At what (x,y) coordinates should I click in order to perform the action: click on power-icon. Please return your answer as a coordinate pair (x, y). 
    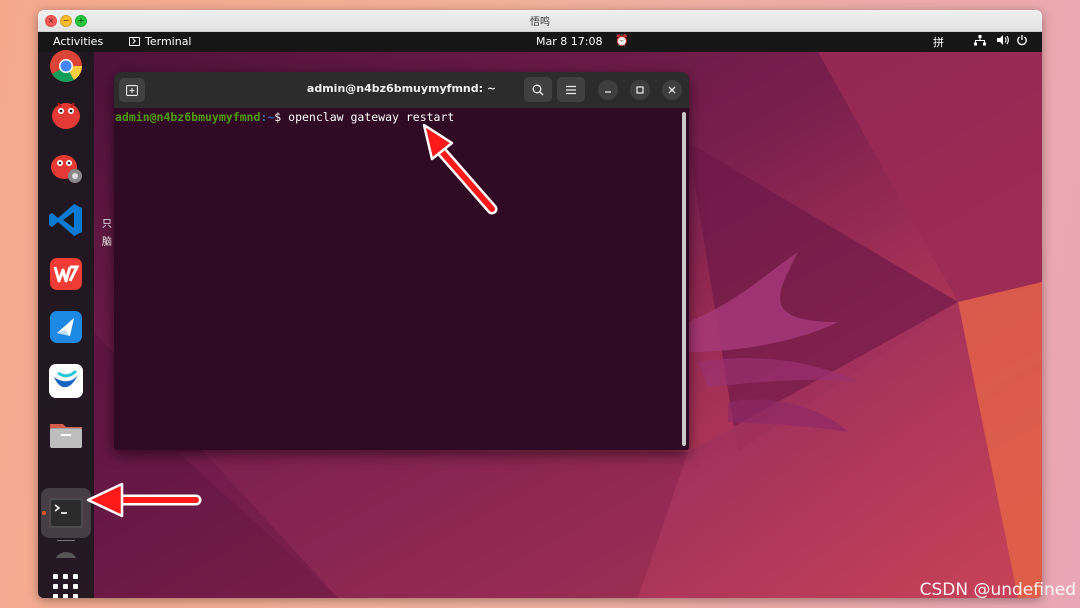
    Looking at the image, I should click on (1022, 41).